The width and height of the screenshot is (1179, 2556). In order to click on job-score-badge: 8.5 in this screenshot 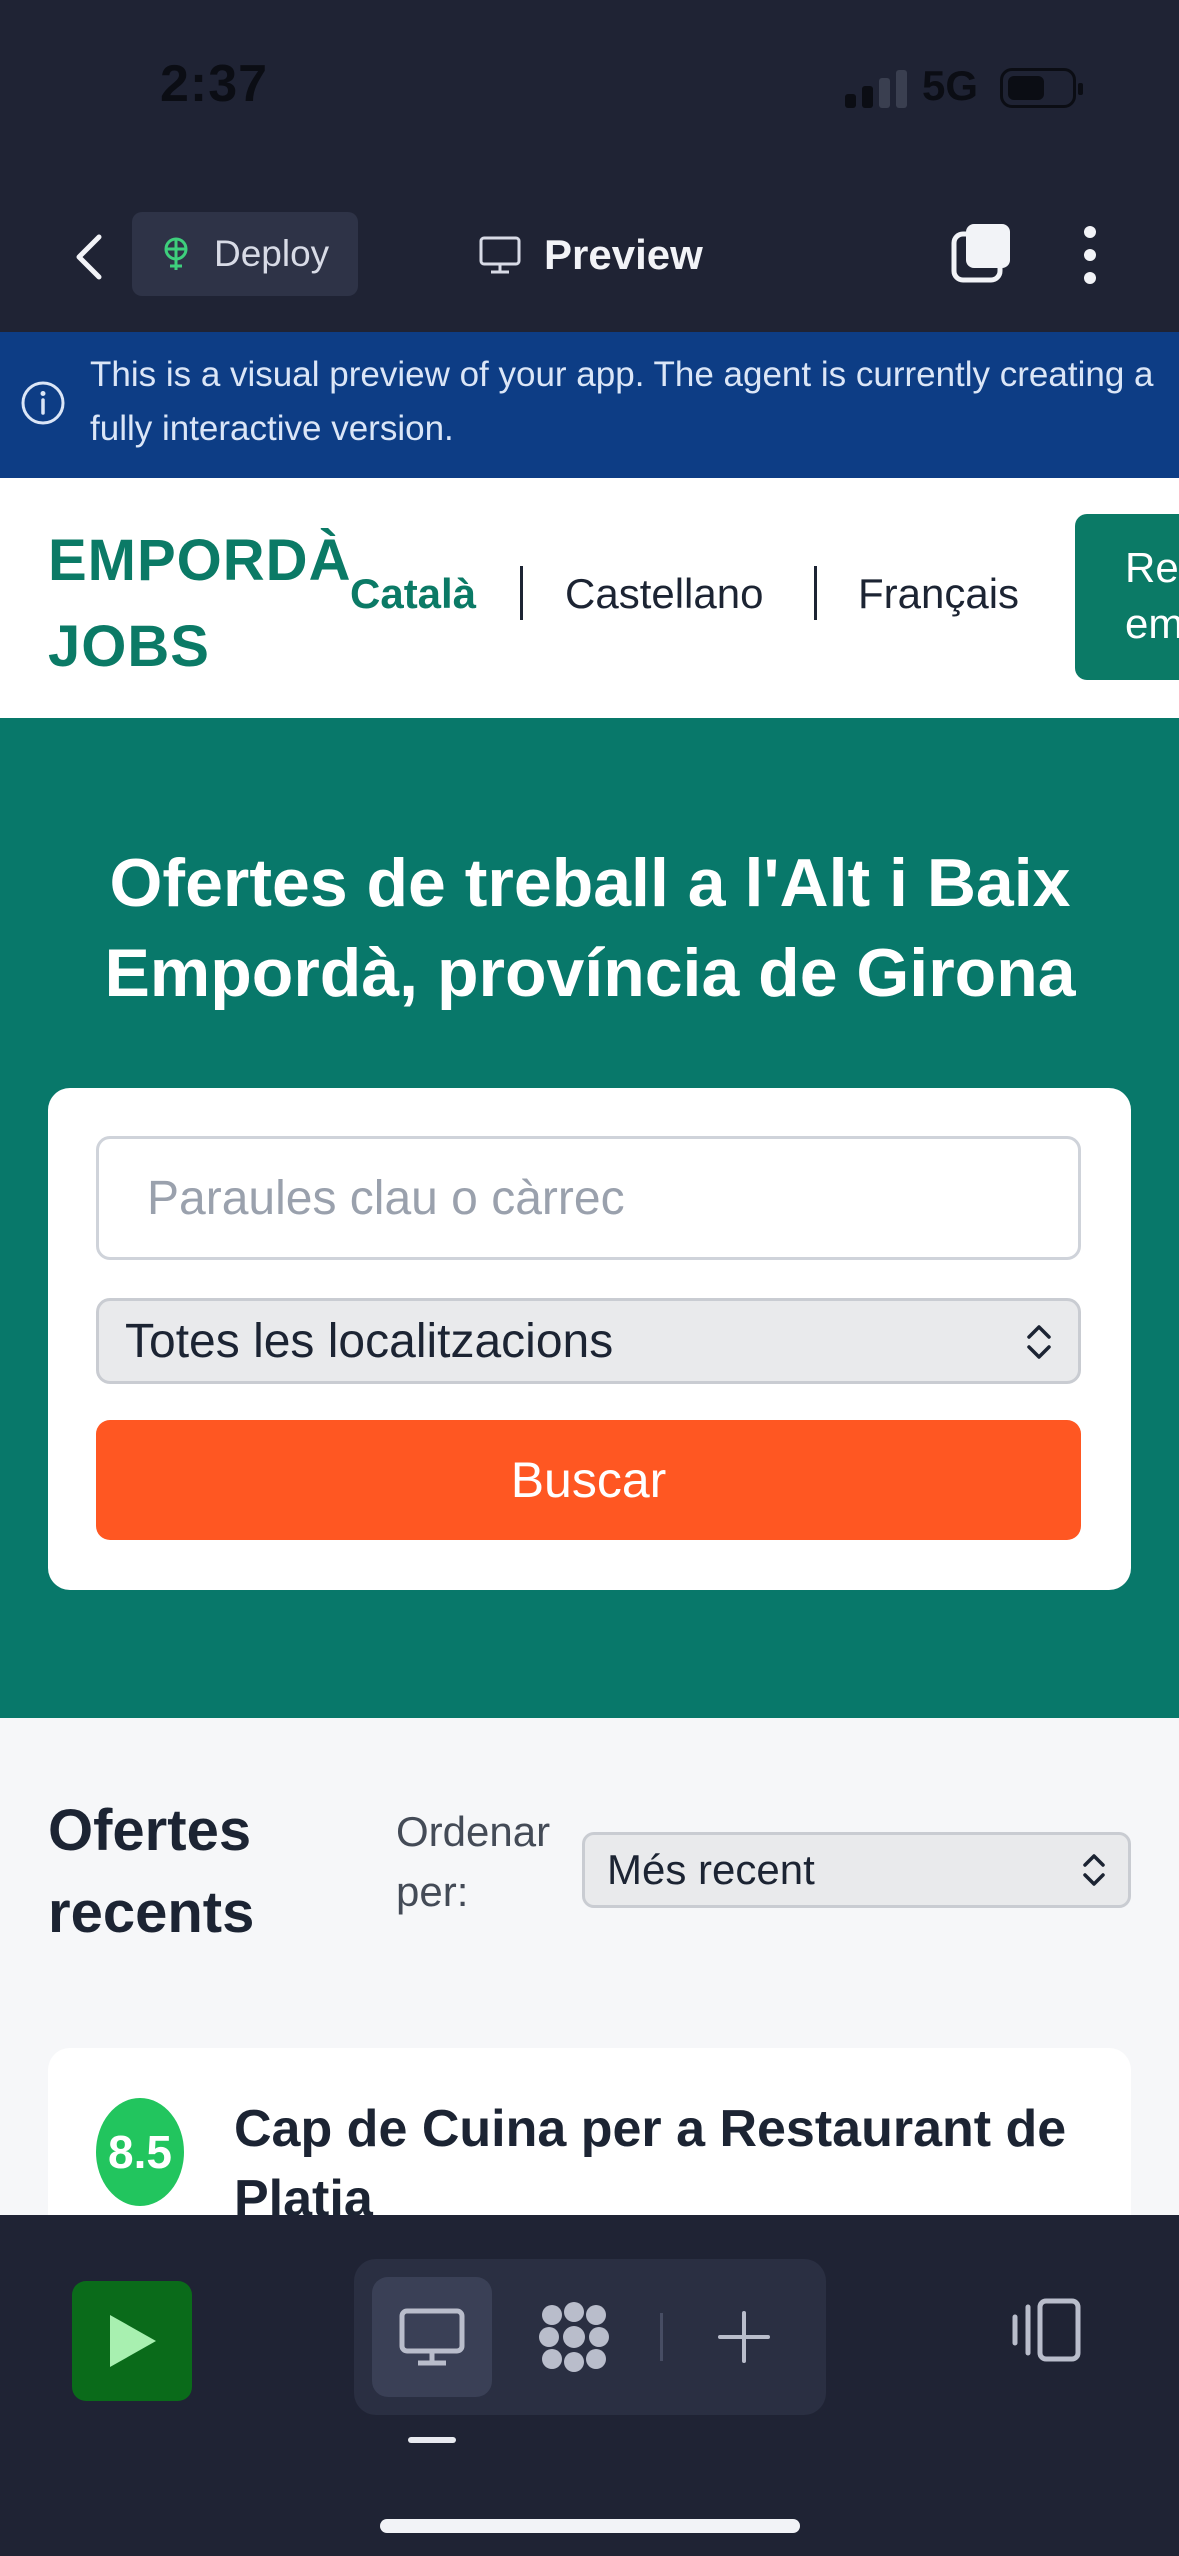, I will do `click(140, 2152)`.